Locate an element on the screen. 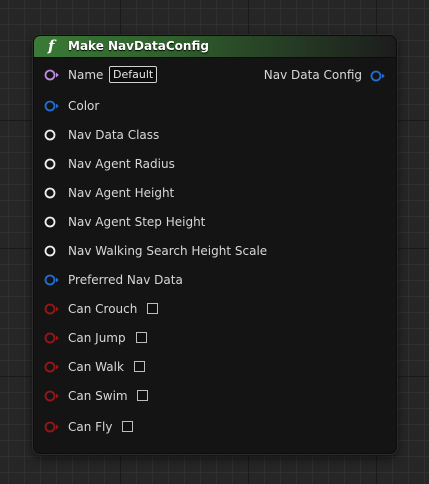 This screenshot has width=429, height=484. can-swim-pin-icon is located at coordinates (52, 396).